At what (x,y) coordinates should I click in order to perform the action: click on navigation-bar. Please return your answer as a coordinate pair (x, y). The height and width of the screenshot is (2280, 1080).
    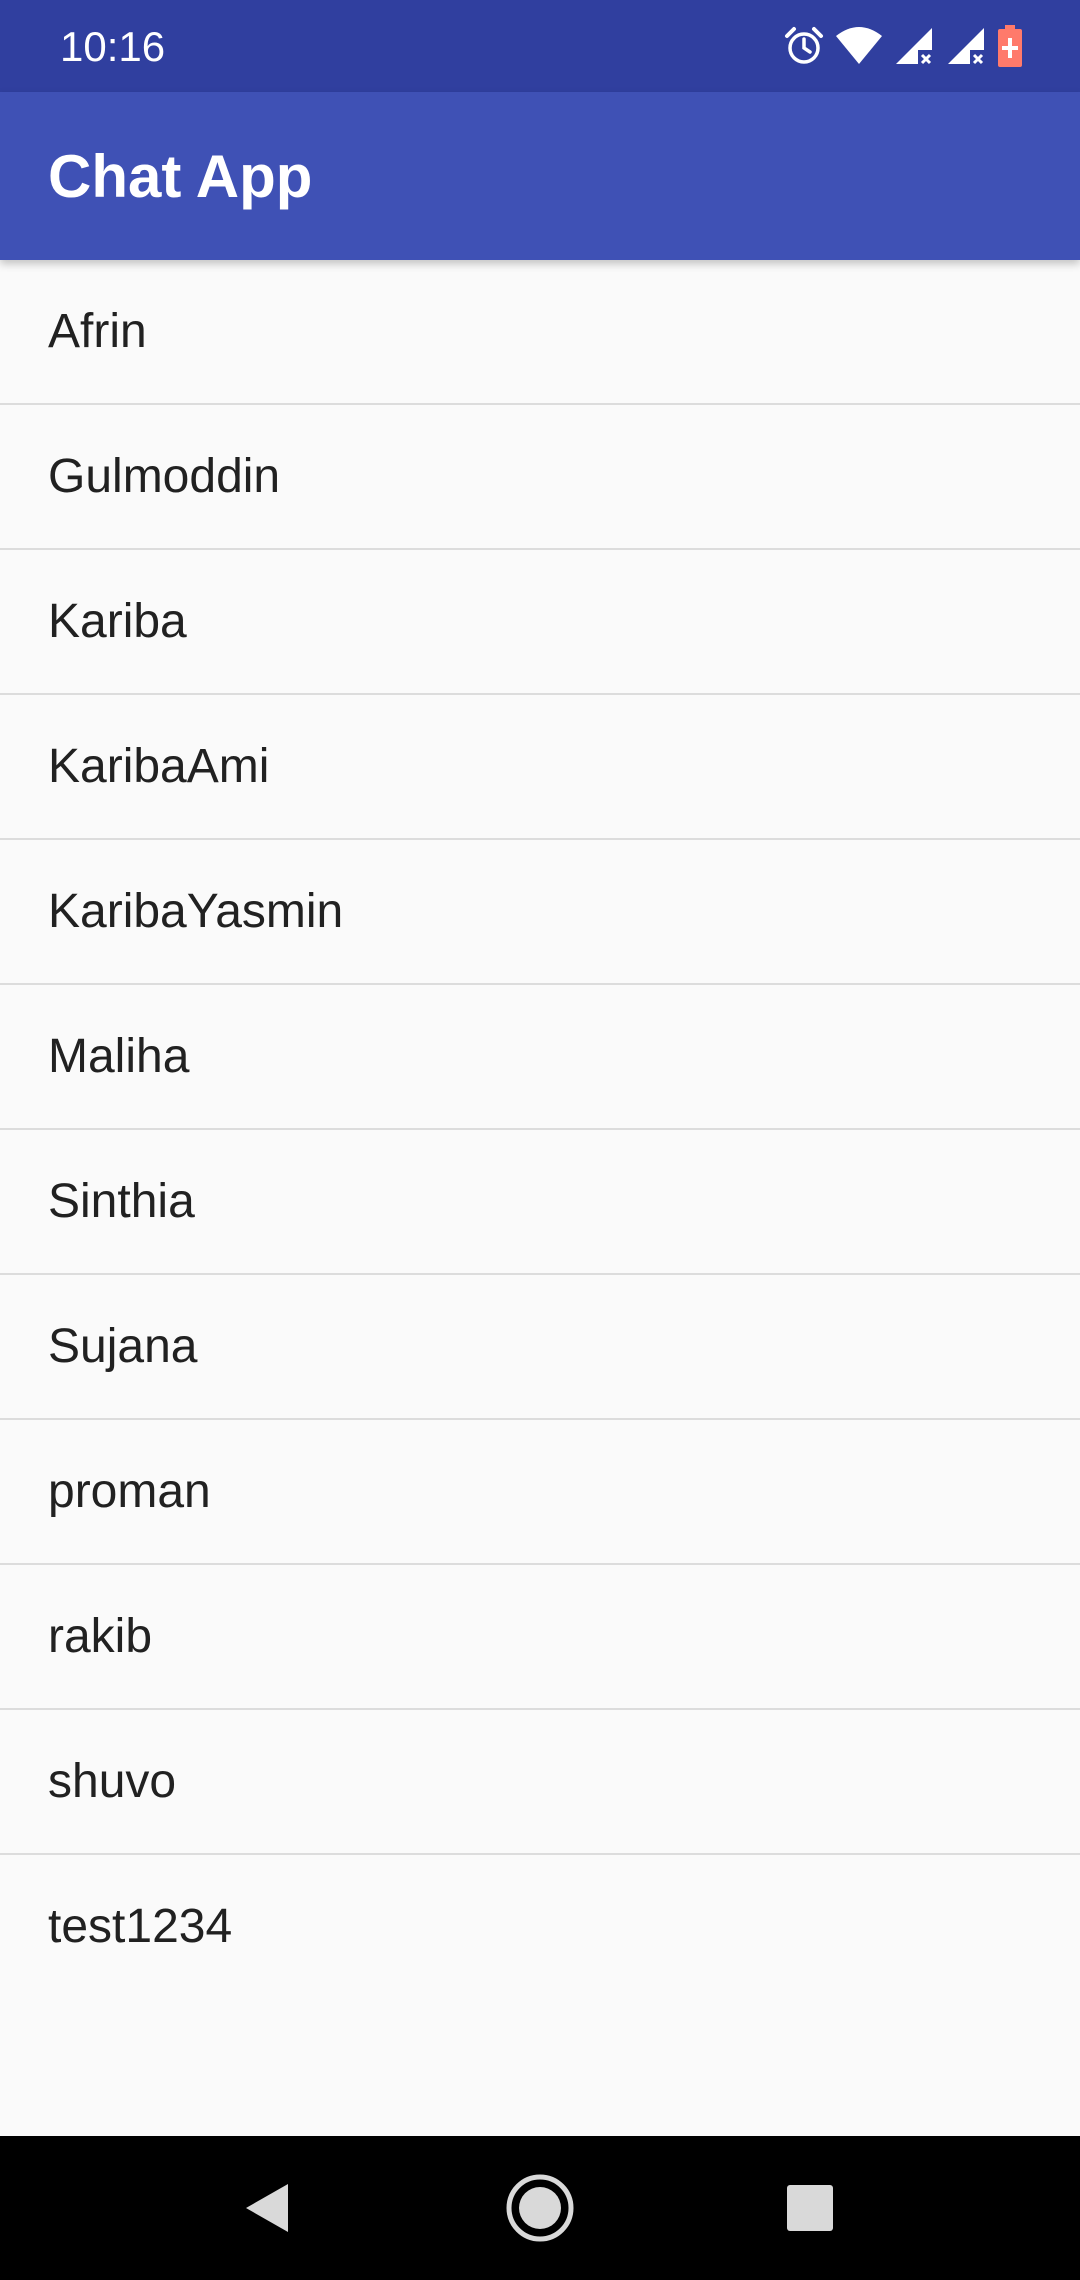
    Looking at the image, I should click on (540, 2208).